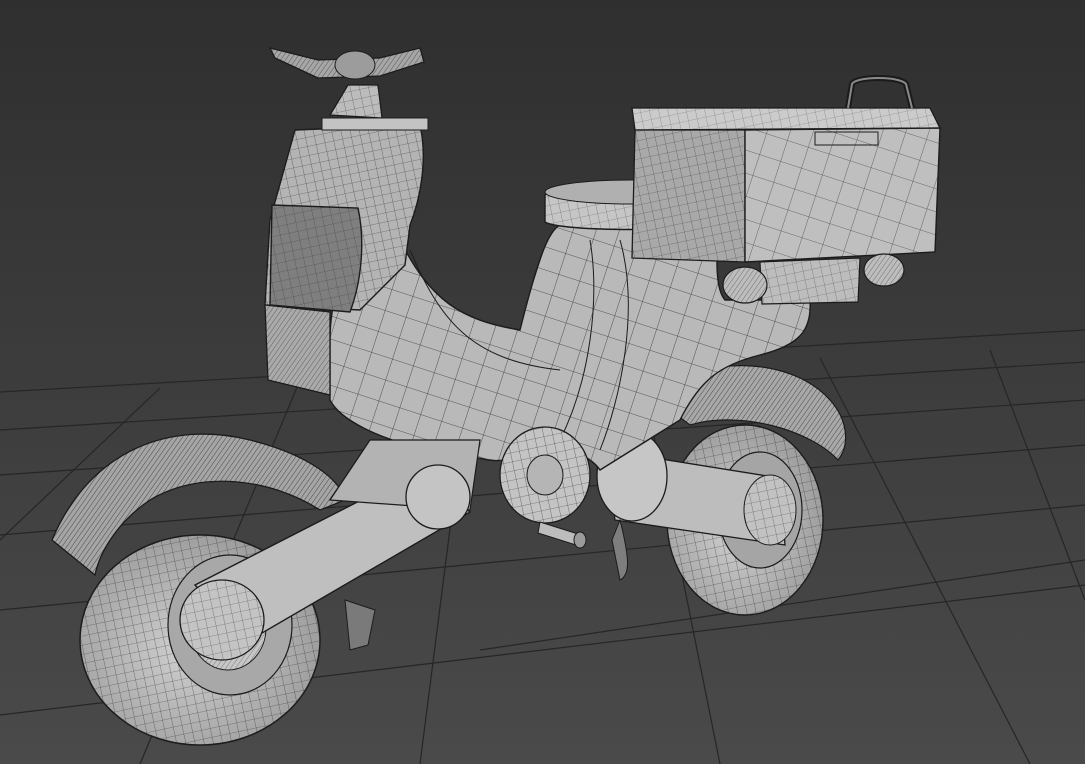 The width and height of the screenshot is (1085, 764). What do you see at coordinates (545, 475) in the screenshot?
I see `engine-hub` at bounding box center [545, 475].